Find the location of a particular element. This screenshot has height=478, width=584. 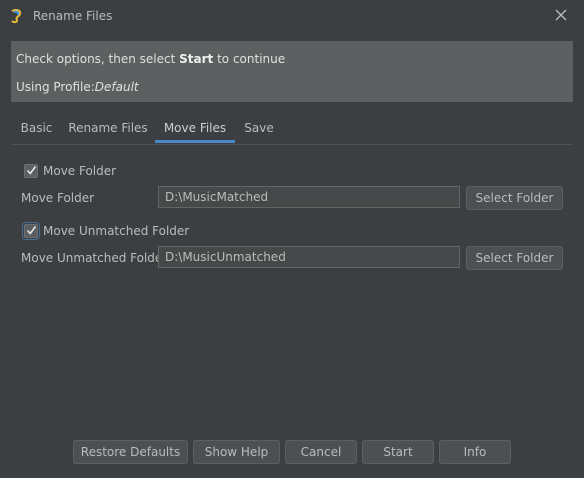

select-unmatched-folder-button: Select Folder is located at coordinates (514, 258).